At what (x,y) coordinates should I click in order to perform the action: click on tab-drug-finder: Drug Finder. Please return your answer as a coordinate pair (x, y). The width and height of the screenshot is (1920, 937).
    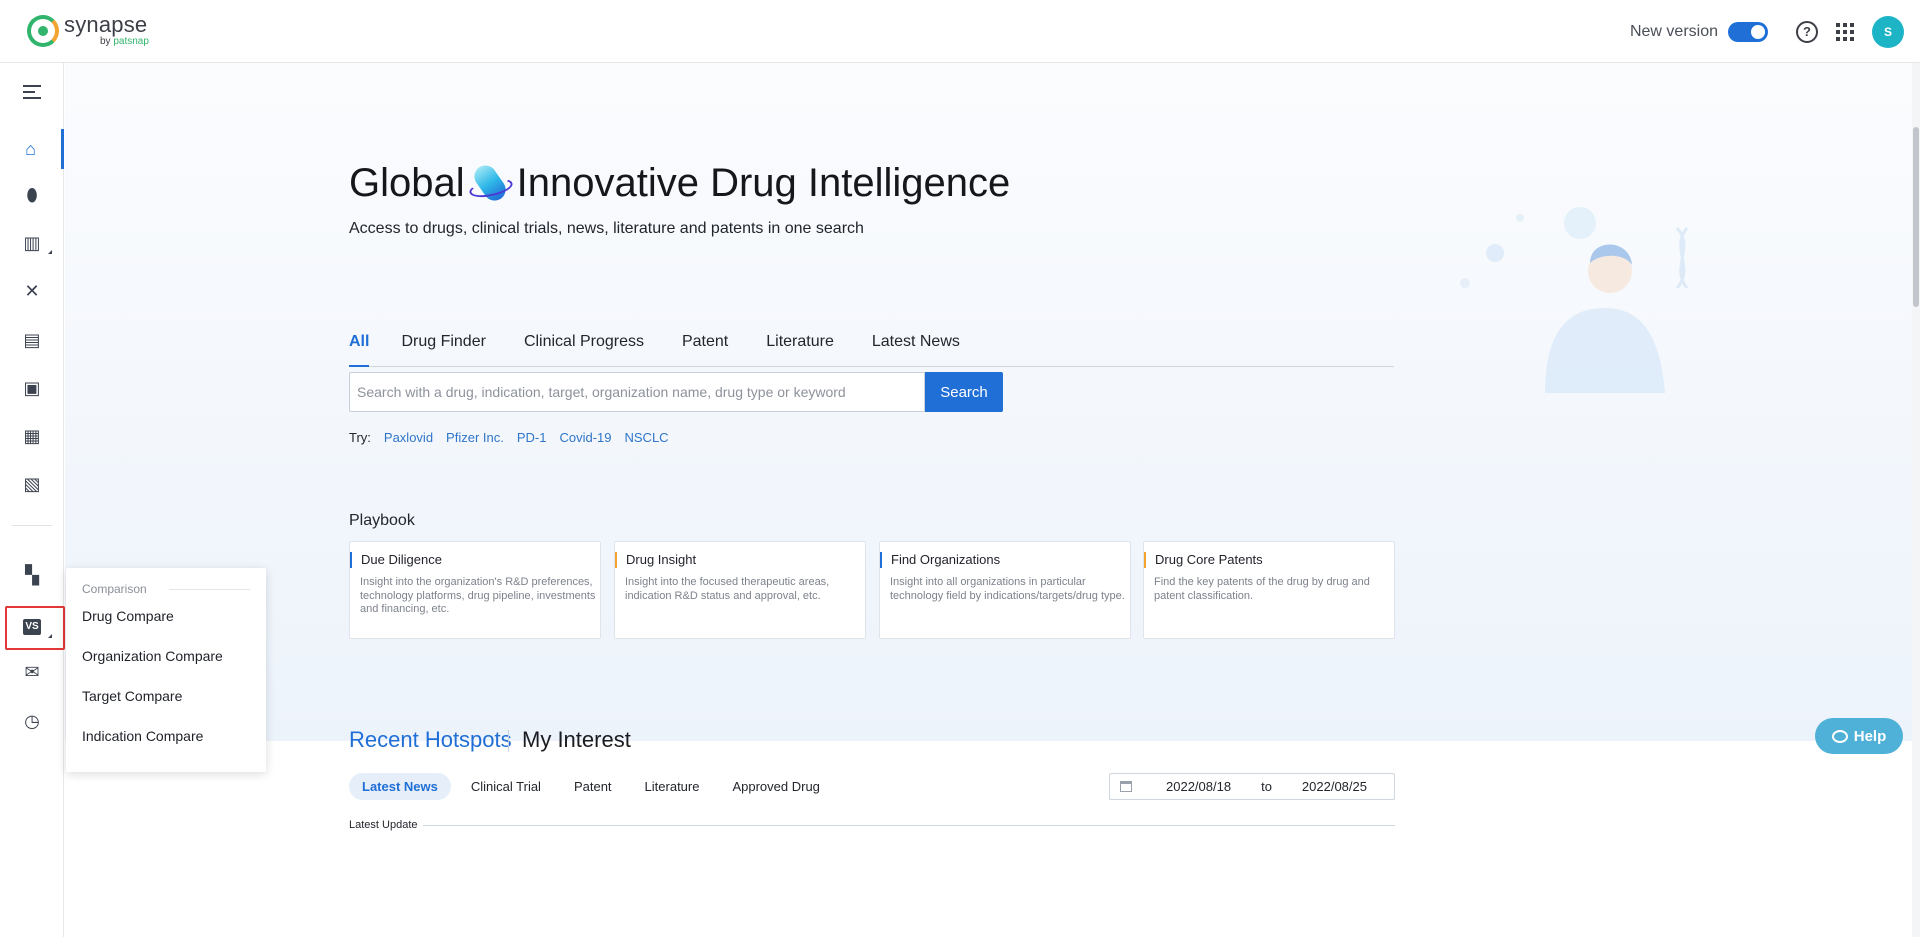
    Looking at the image, I should click on (443, 350).